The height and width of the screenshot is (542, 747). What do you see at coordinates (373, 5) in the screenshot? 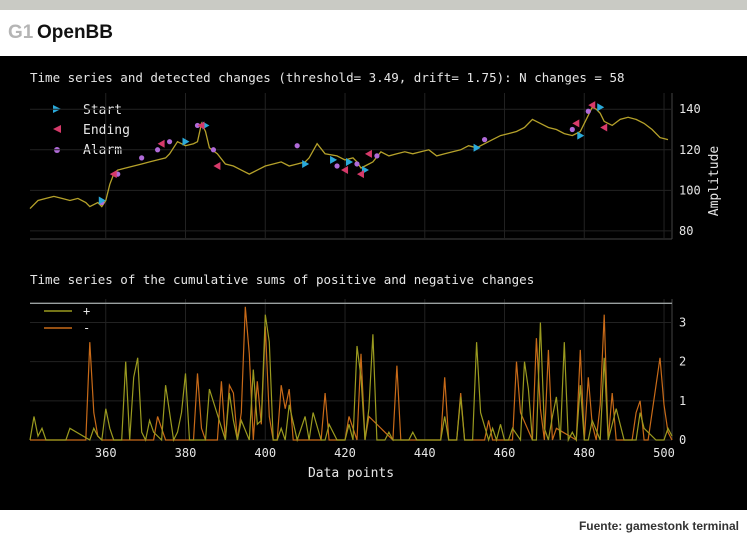
I see `top-strip` at bounding box center [373, 5].